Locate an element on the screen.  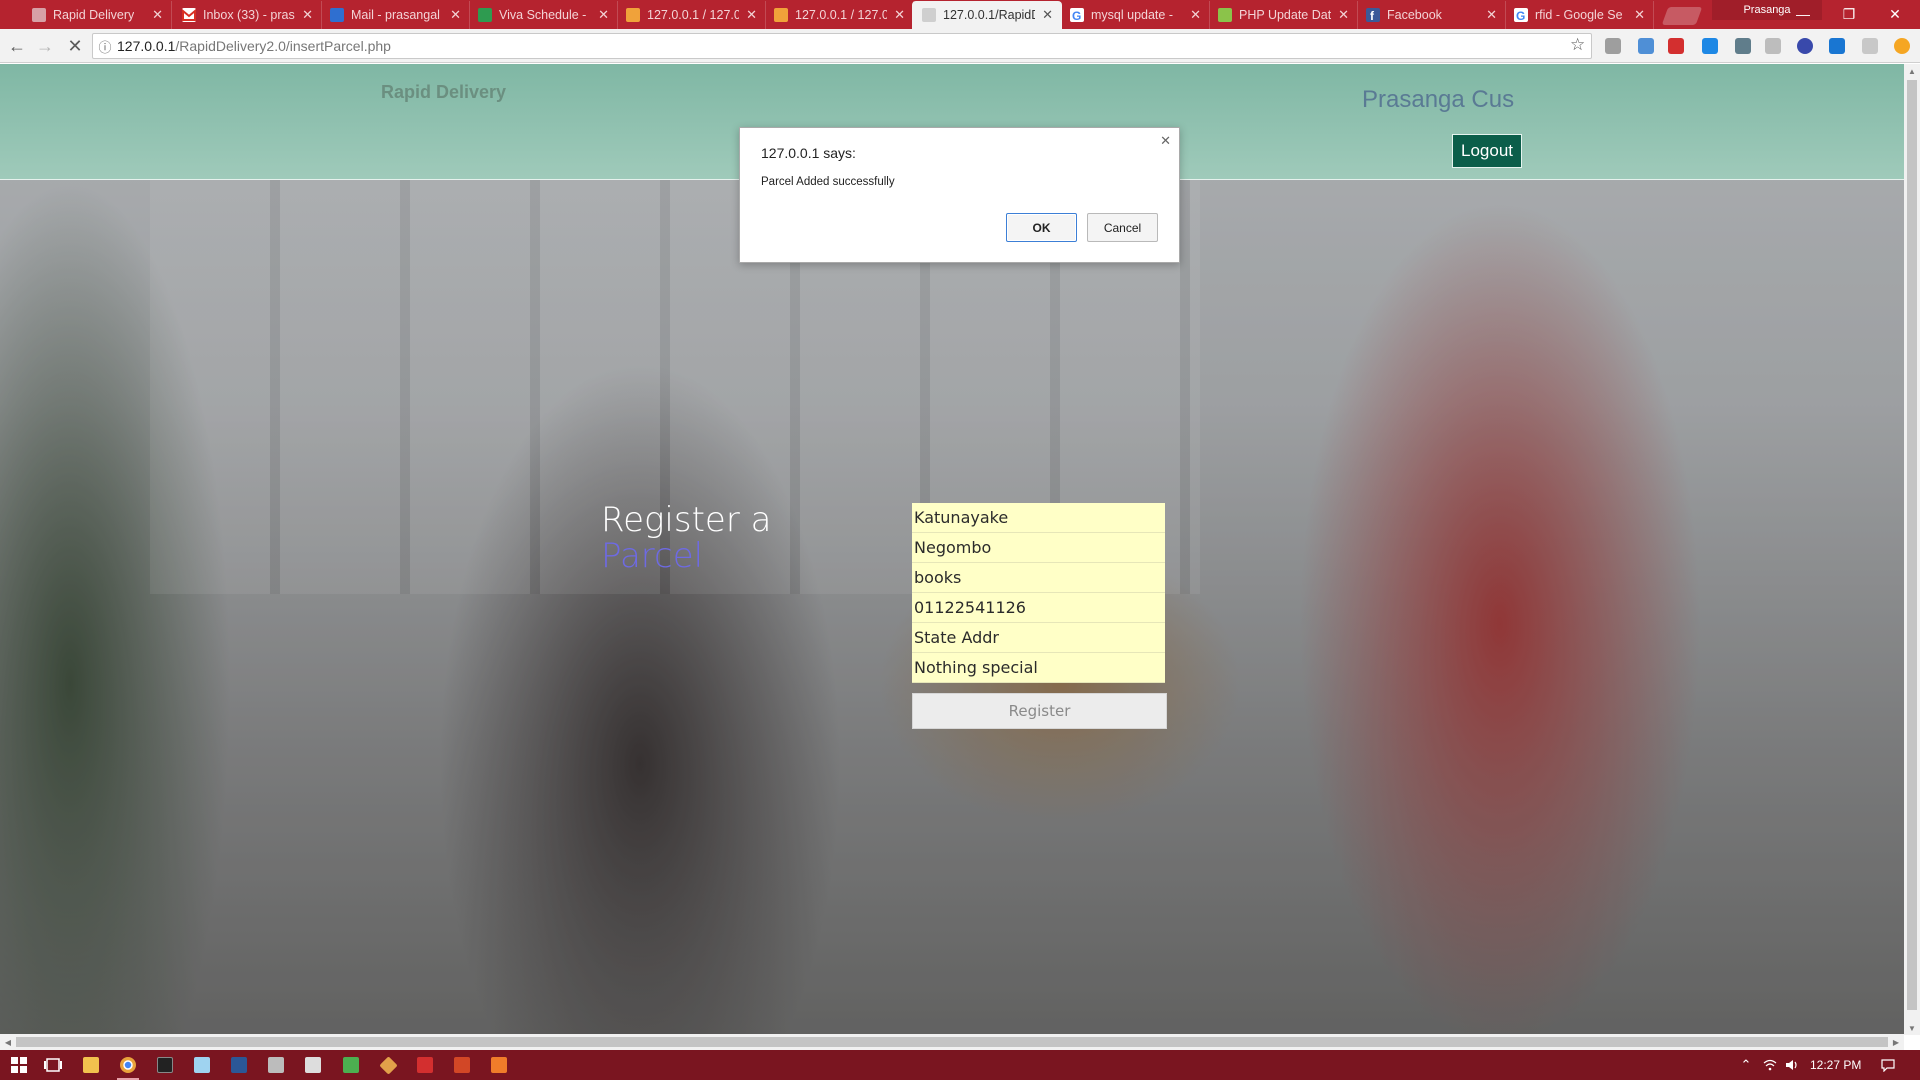
network-icon is located at coordinates (1770, 1065).